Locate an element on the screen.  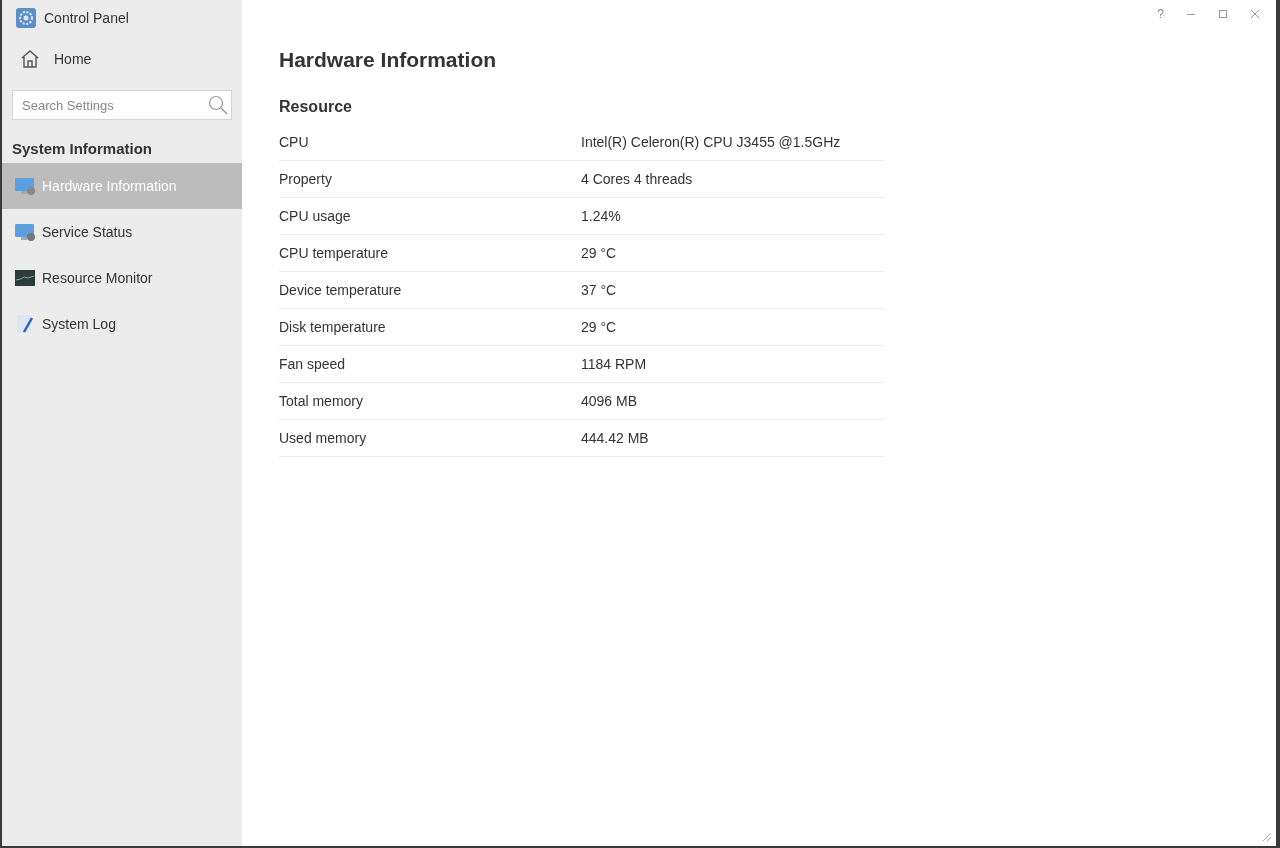
search-icon is located at coordinates (218, 105).